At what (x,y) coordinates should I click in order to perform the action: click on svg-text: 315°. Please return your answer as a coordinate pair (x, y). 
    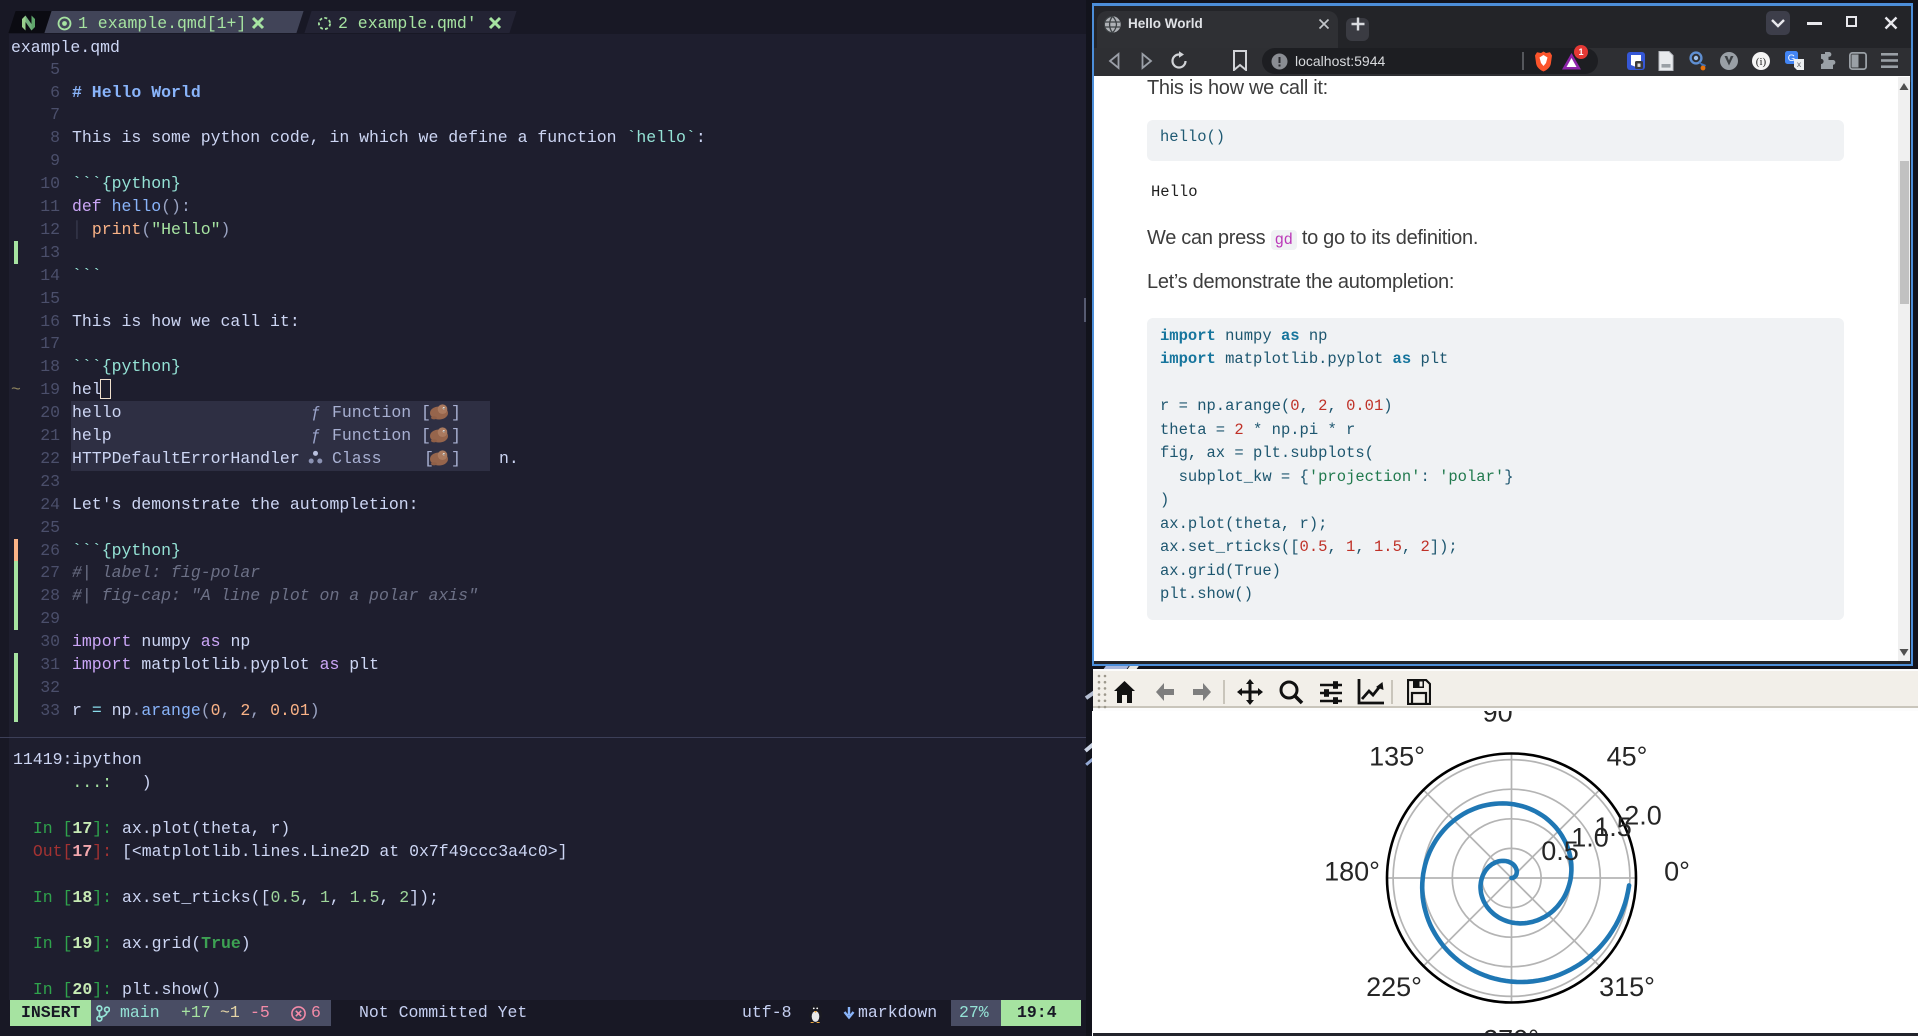
    Looking at the image, I should click on (1627, 987).